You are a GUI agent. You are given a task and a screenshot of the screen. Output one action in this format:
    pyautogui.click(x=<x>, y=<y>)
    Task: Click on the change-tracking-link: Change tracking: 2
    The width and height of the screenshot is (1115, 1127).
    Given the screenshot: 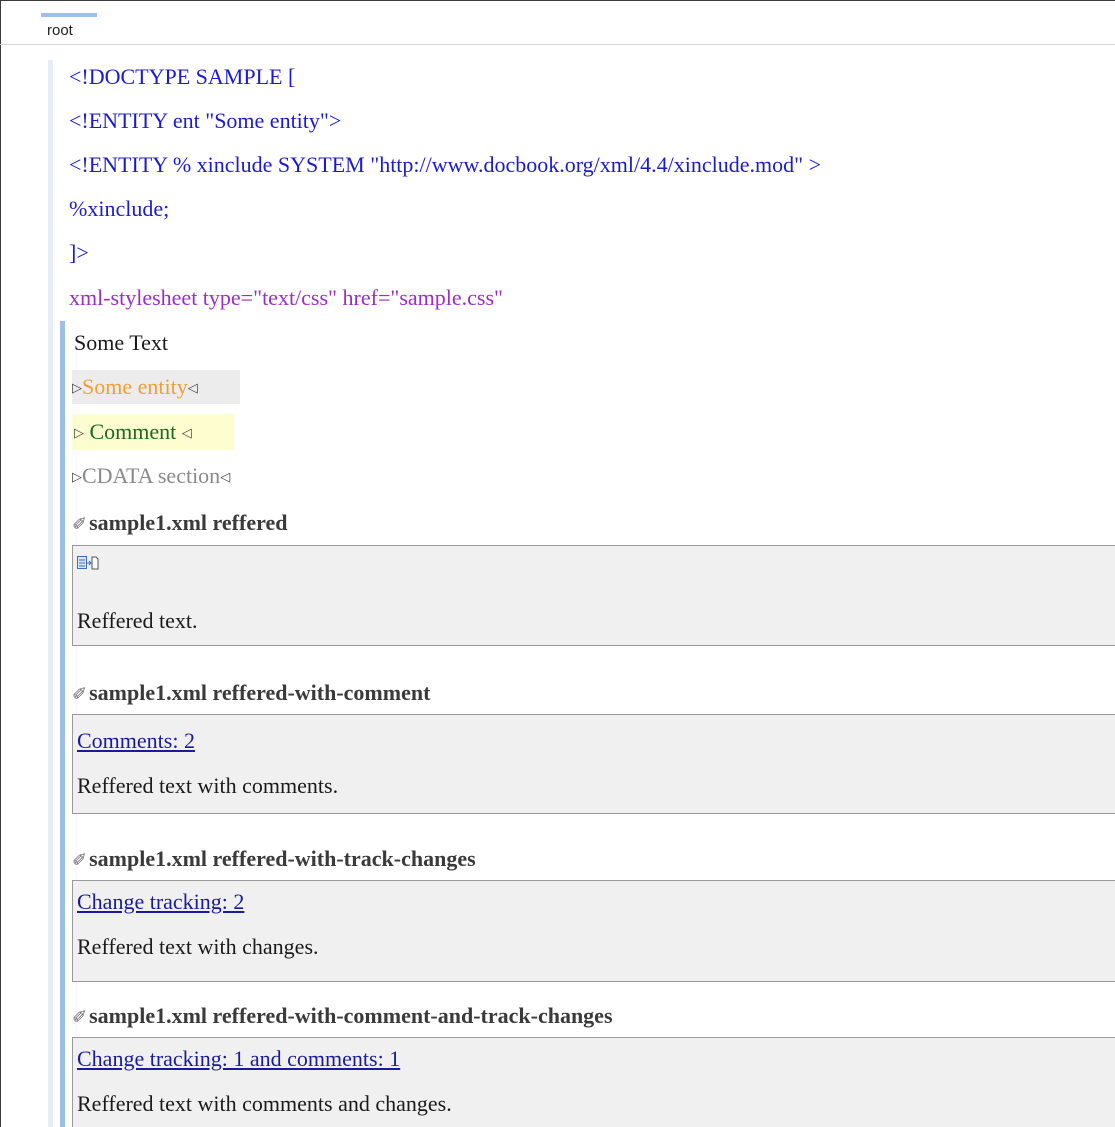 What is the action you would take?
    pyautogui.click(x=160, y=902)
    